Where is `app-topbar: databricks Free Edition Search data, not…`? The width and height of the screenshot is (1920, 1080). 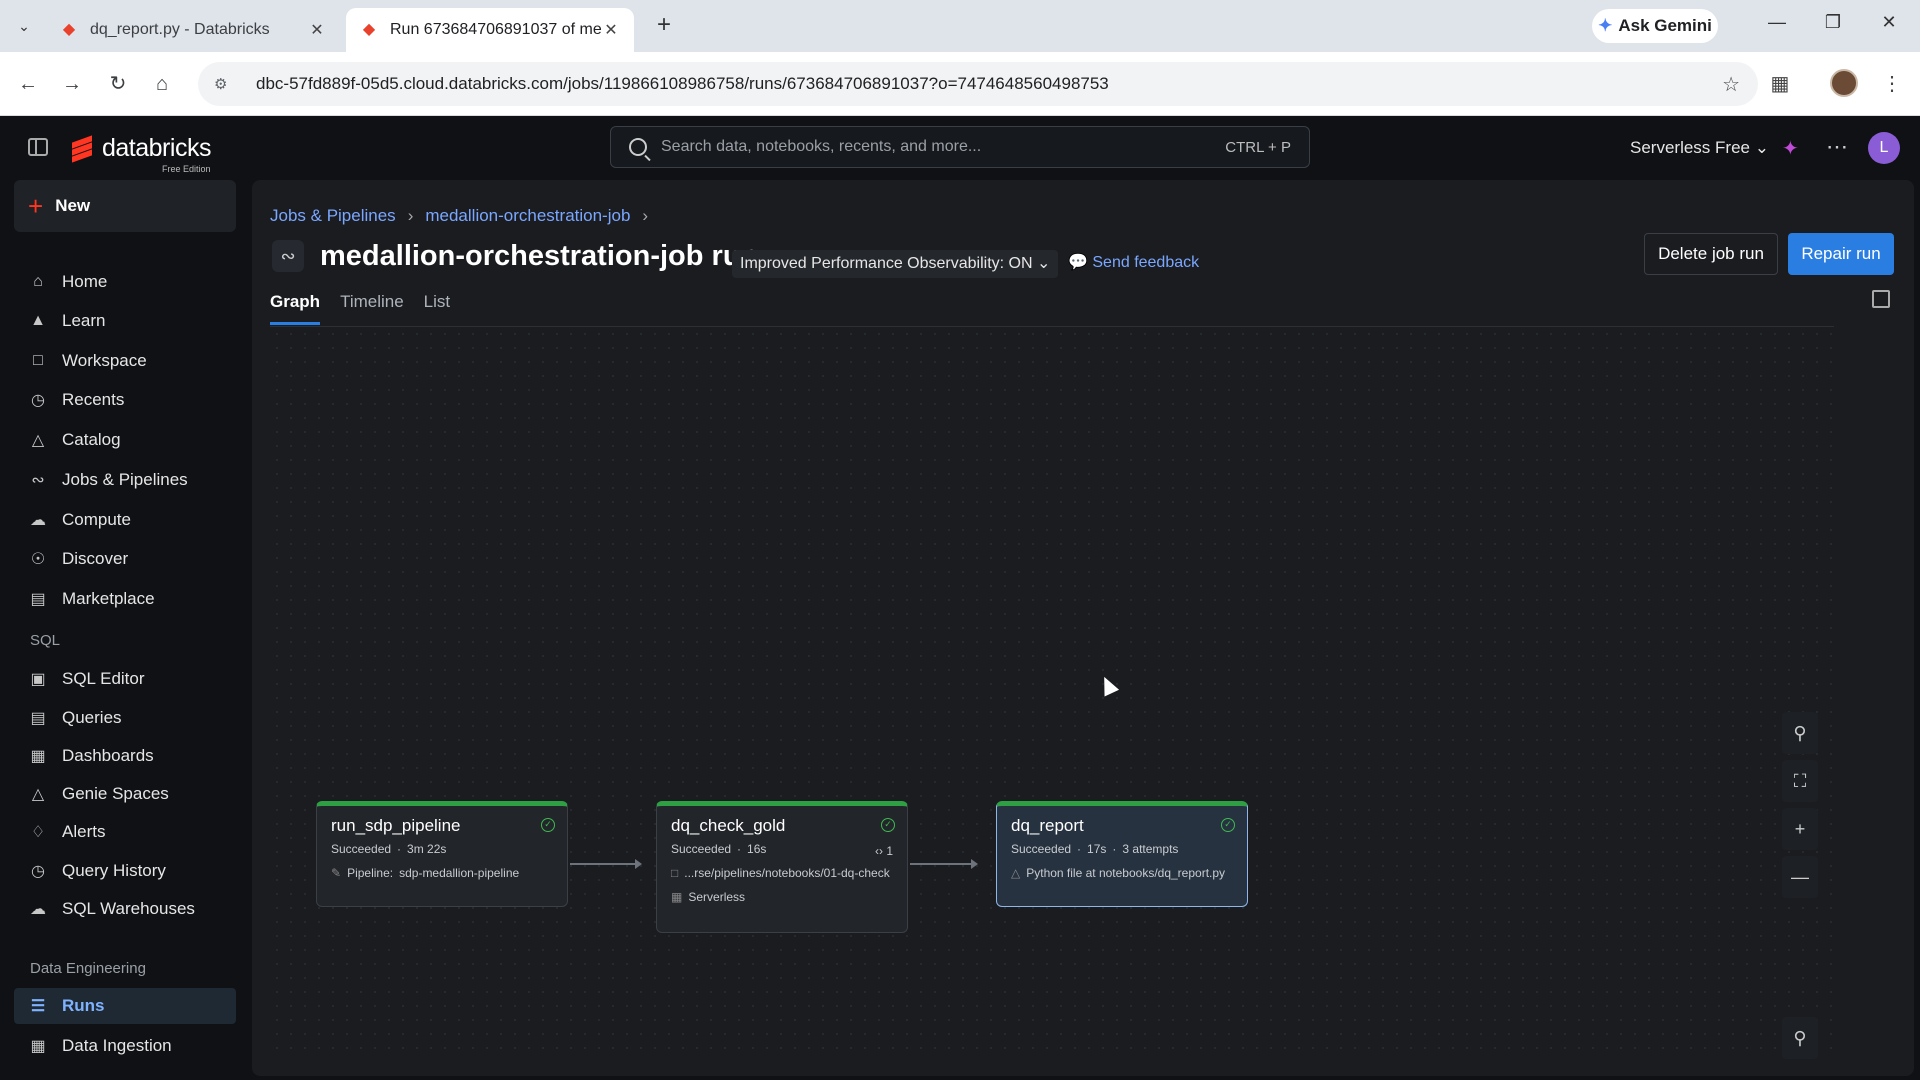 app-topbar: databricks Free Edition Search data, not… is located at coordinates (960, 148).